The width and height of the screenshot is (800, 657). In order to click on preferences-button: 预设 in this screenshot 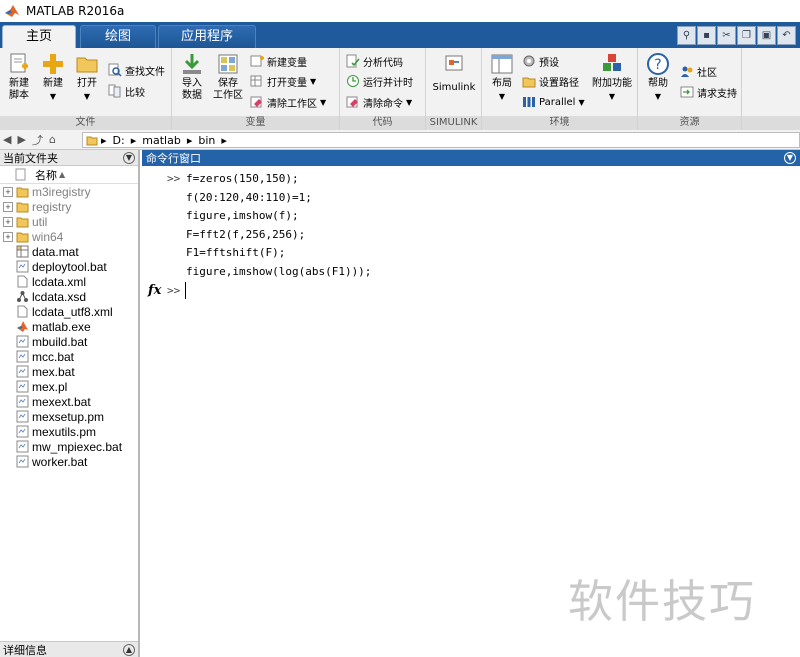, I will do `click(540, 61)`.